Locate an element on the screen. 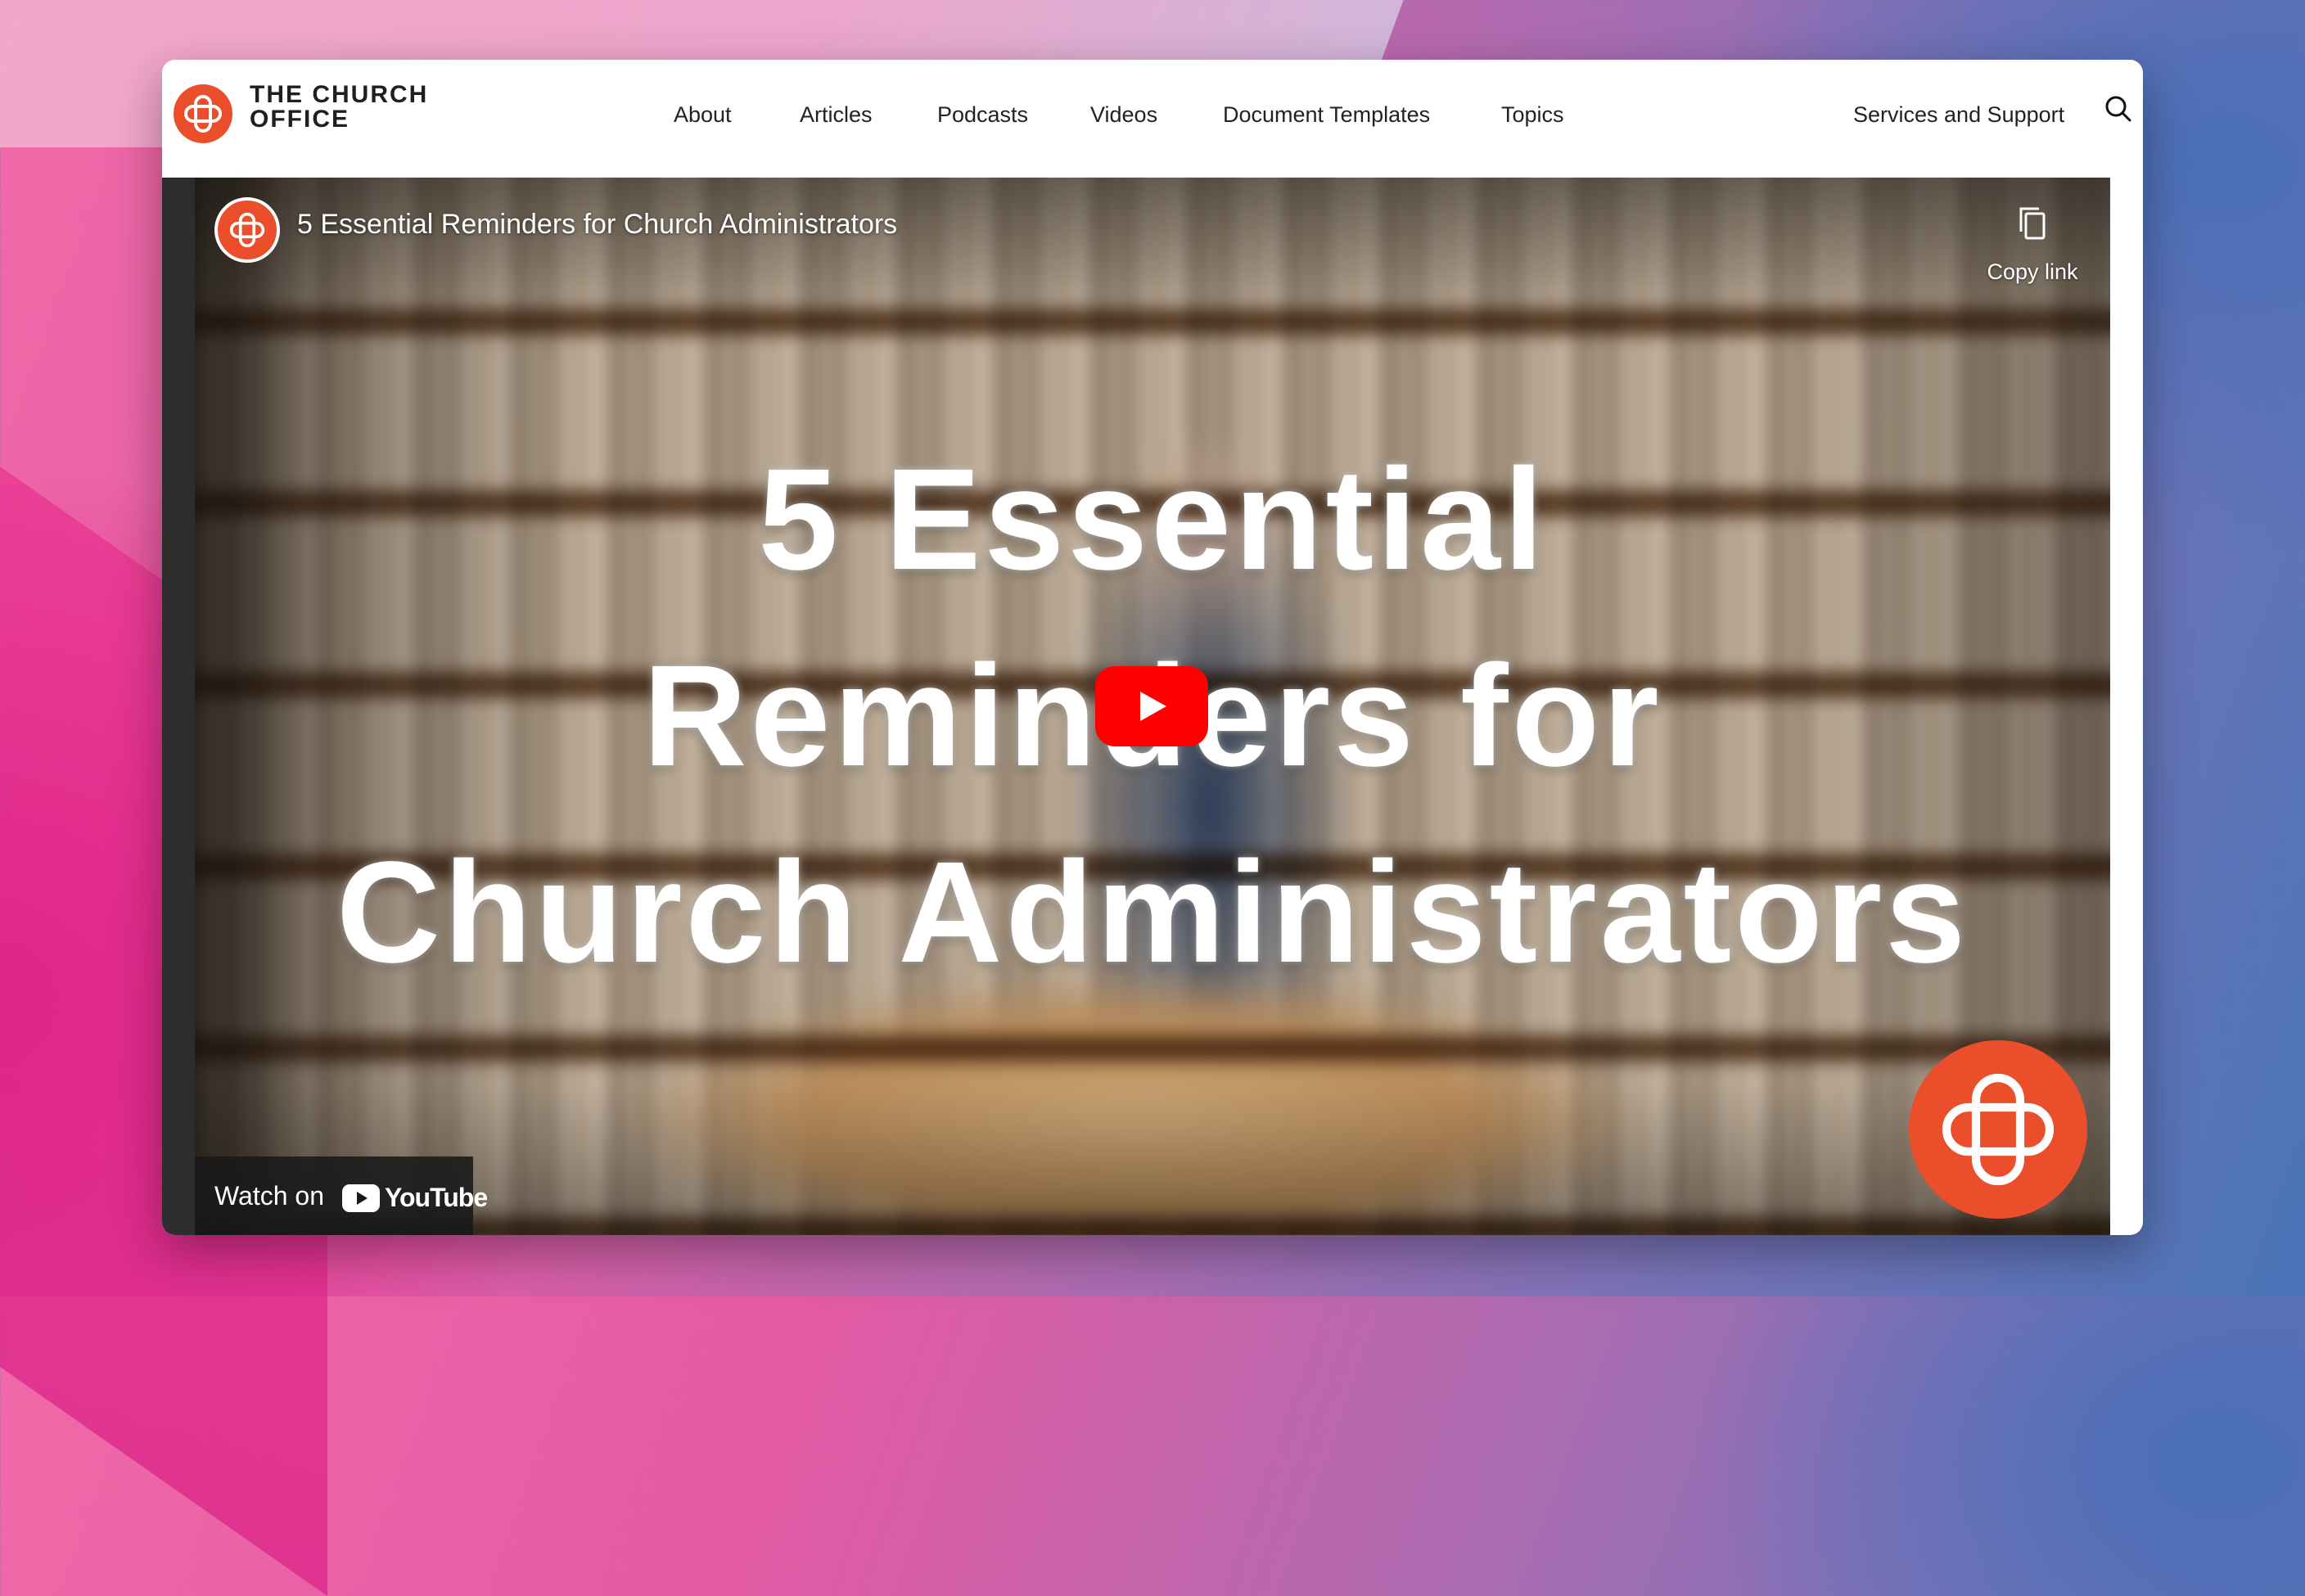 The image size is (2305, 1596). nav-services-and-support: Services and Support is located at coordinates (1958, 115).